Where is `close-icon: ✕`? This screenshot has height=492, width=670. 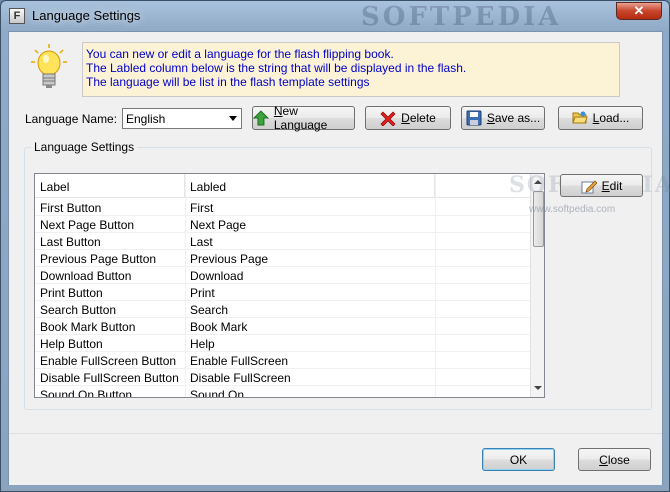 close-icon: ✕ is located at coordinates (639, 10).